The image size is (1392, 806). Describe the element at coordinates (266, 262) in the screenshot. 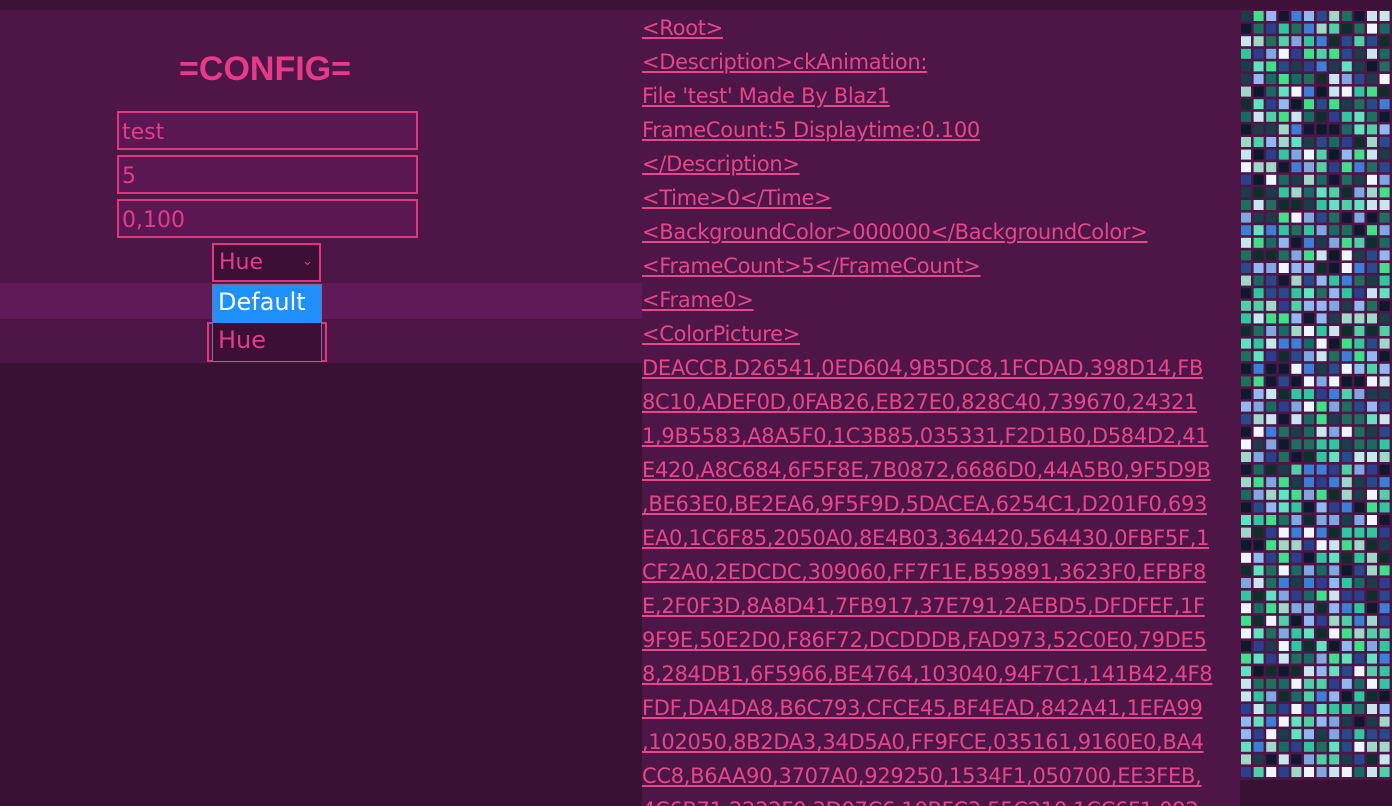

I see `mode-select: Hue ⌄` at that location.